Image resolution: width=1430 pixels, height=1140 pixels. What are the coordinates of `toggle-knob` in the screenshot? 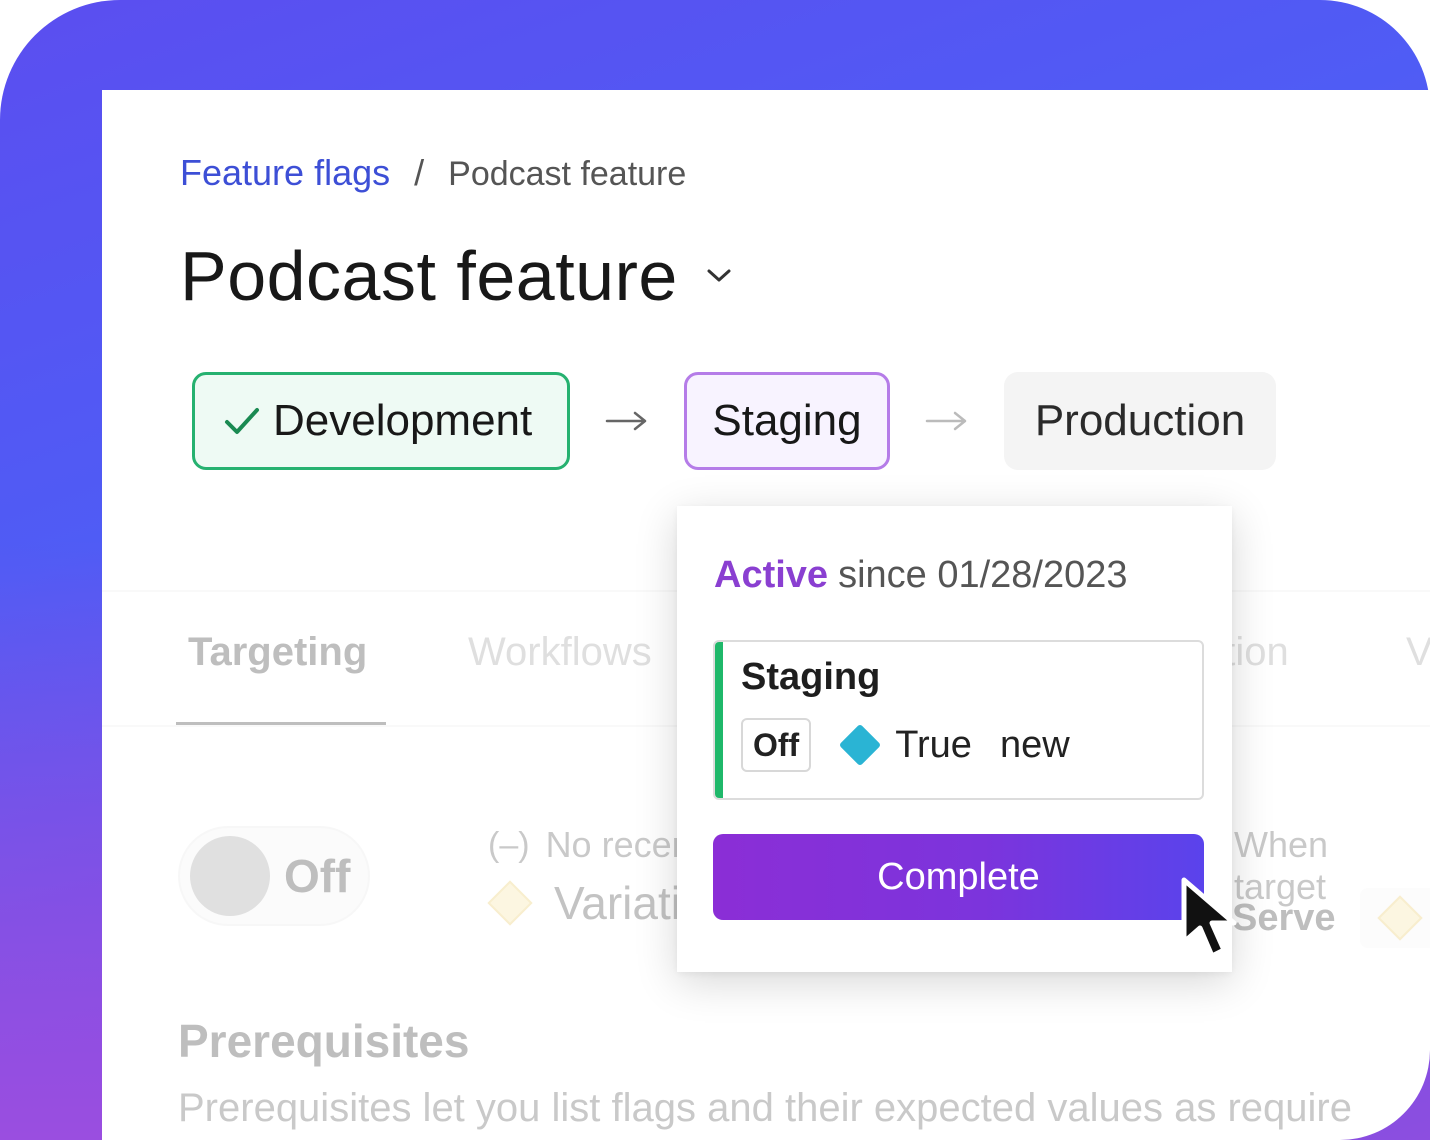 It's located at (230, 876).